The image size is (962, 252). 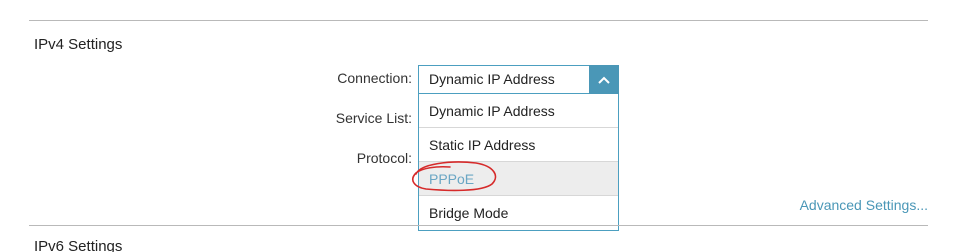 I want to click on select-toggle-button, so click(x=604, y=79).